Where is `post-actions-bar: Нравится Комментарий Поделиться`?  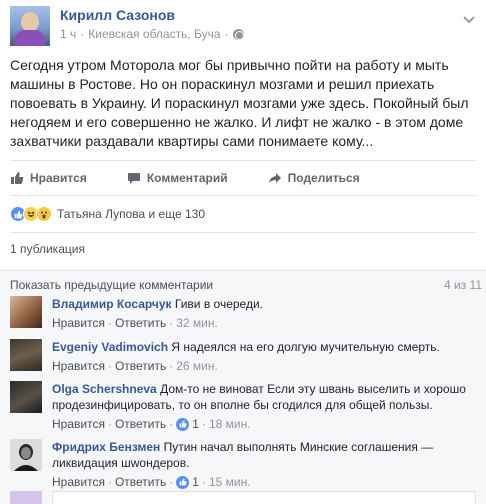
post-actions-bar: Нравится Комментарий Поделиться is located at coordinates (243, 178).